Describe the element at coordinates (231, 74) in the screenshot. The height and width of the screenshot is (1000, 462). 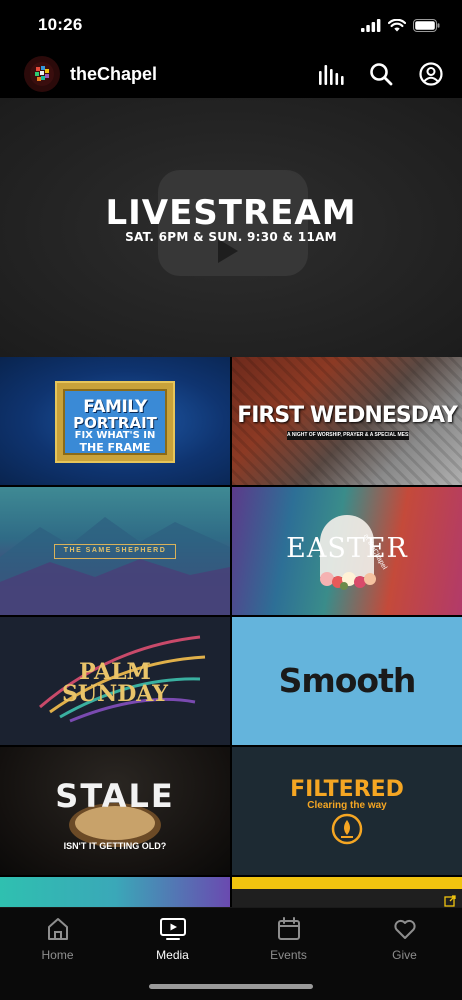
I see `app-header: theChapel` at that location.